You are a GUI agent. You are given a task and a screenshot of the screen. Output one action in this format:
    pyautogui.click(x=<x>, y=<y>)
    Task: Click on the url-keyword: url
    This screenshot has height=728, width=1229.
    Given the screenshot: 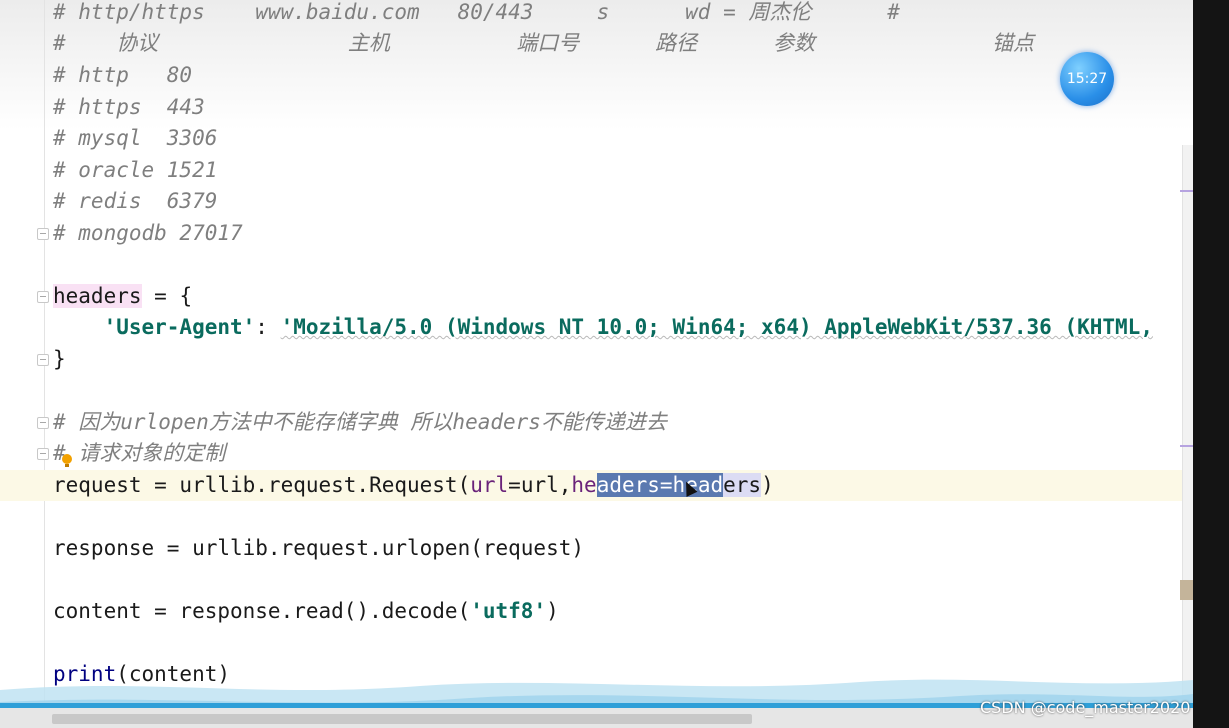 What is the action you would take?
    pyautogui.click(x=489, y=485)
    